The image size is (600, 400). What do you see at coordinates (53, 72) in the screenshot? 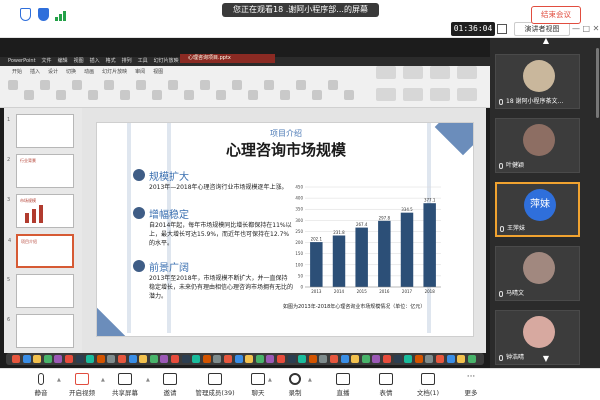
I see `ribbon-tab: 设计` at bounding box center [53, 72].